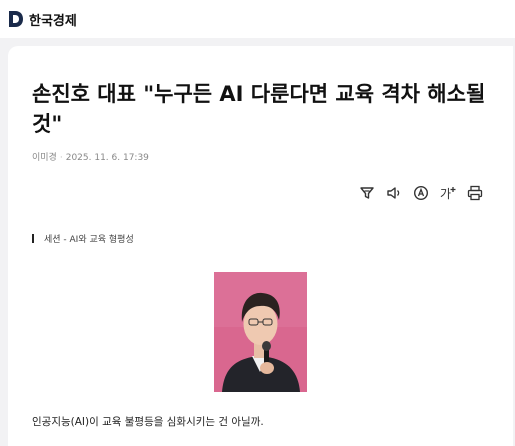  I want to click on article-byline: 이미경 · 2025. 11. 6. 17:39, so click(90, 156).